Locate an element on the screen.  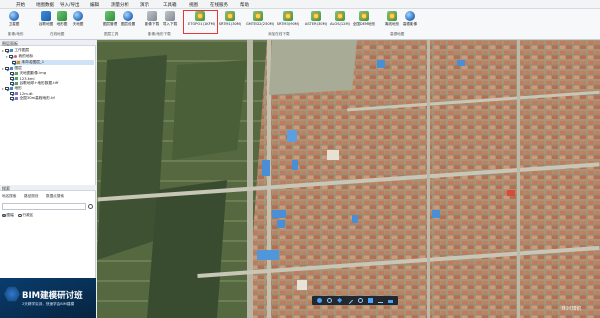
tree-row: ▾ 我的地标 is located at coordinates (19, 56).